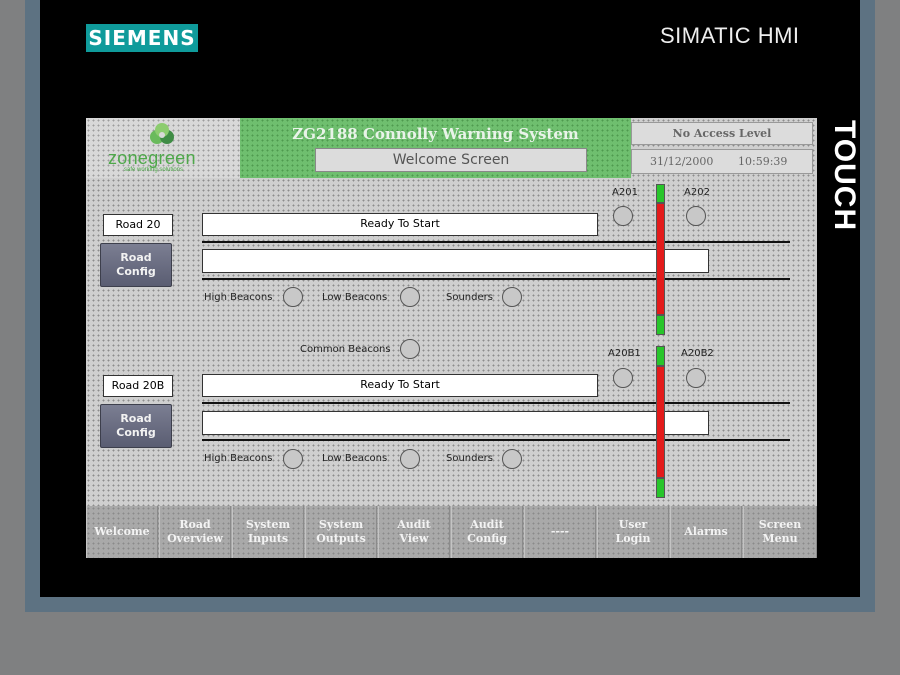  I want to click on model-label: SIMATIC HMI, so click(730, 35).